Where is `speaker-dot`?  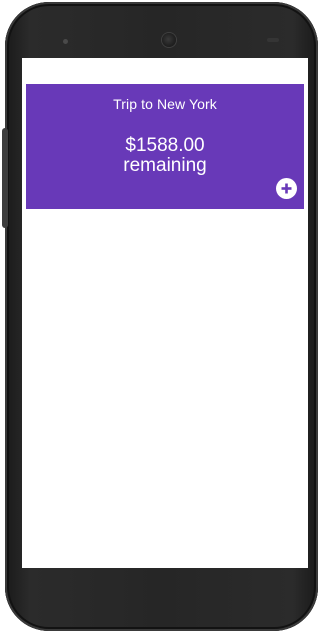
speaker-dot is located at coordinates (65, 41).